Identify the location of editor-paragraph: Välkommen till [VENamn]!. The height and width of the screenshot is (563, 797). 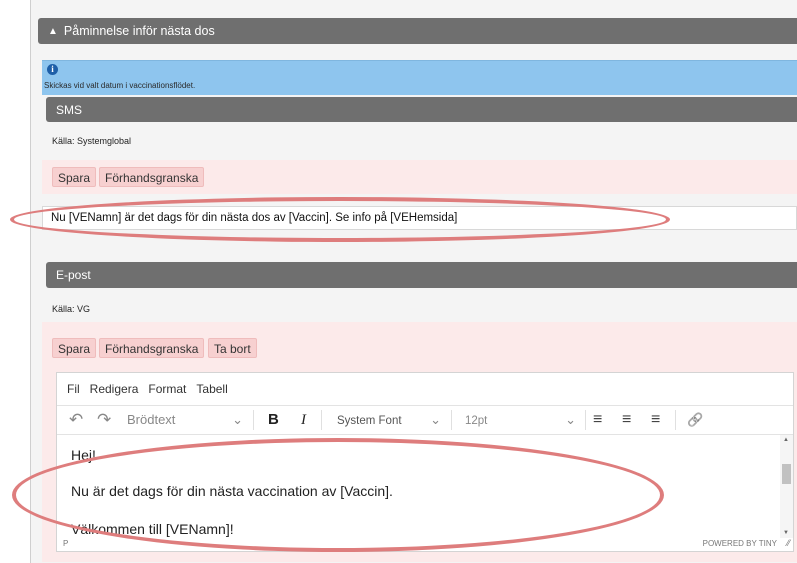
(152, 529).